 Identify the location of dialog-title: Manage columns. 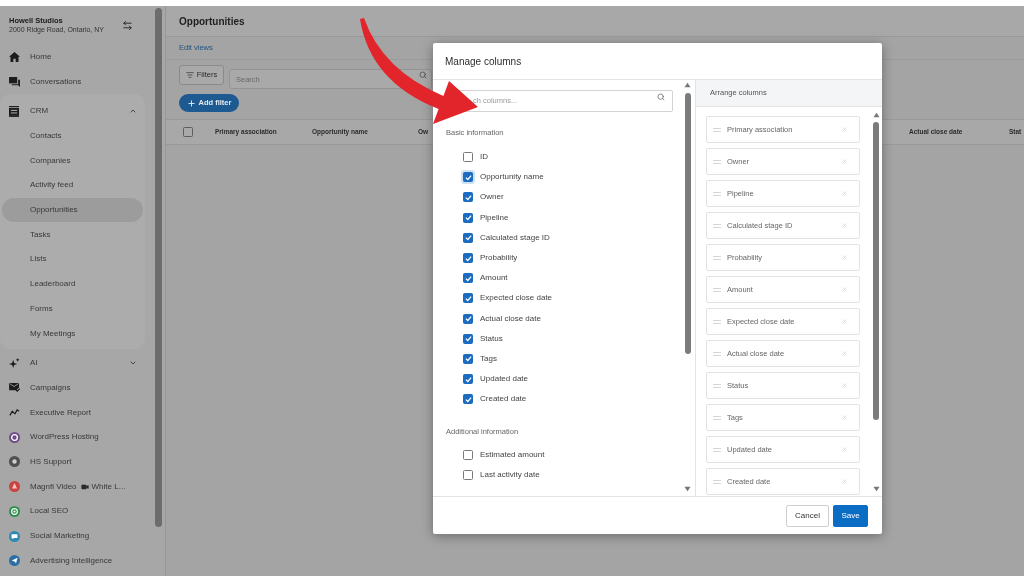
(483, 61).